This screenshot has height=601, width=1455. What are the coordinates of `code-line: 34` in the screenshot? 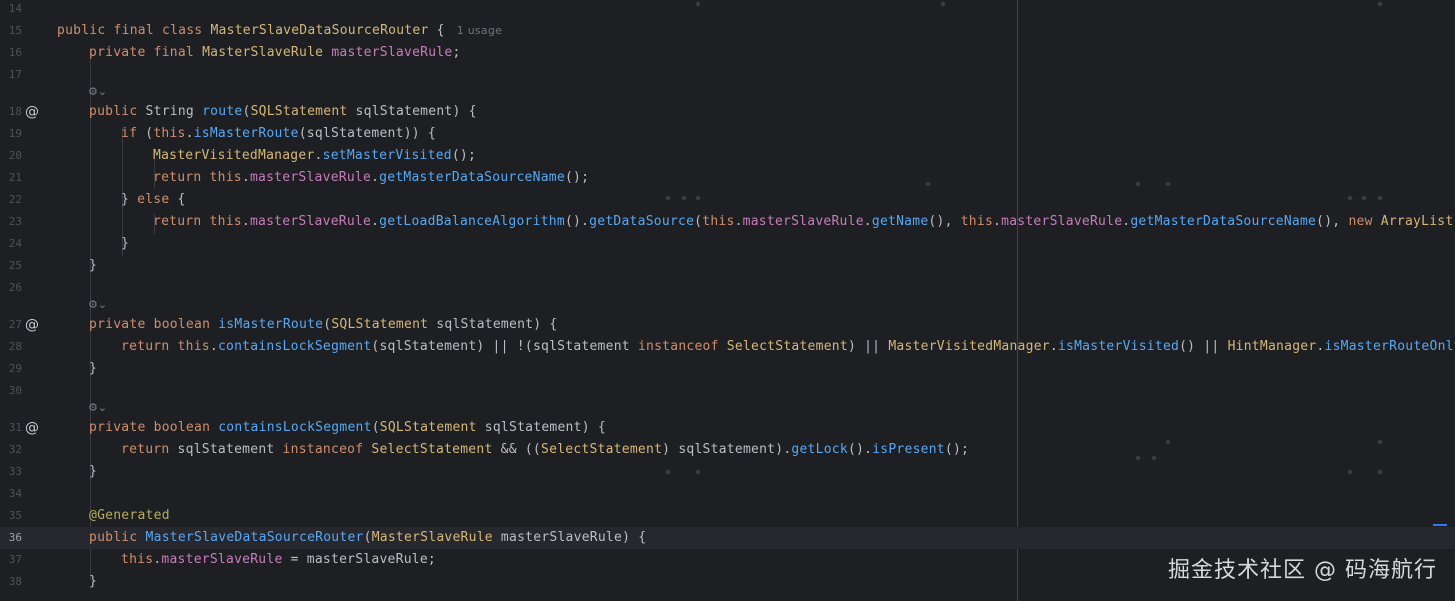 It's located at (727, 494).